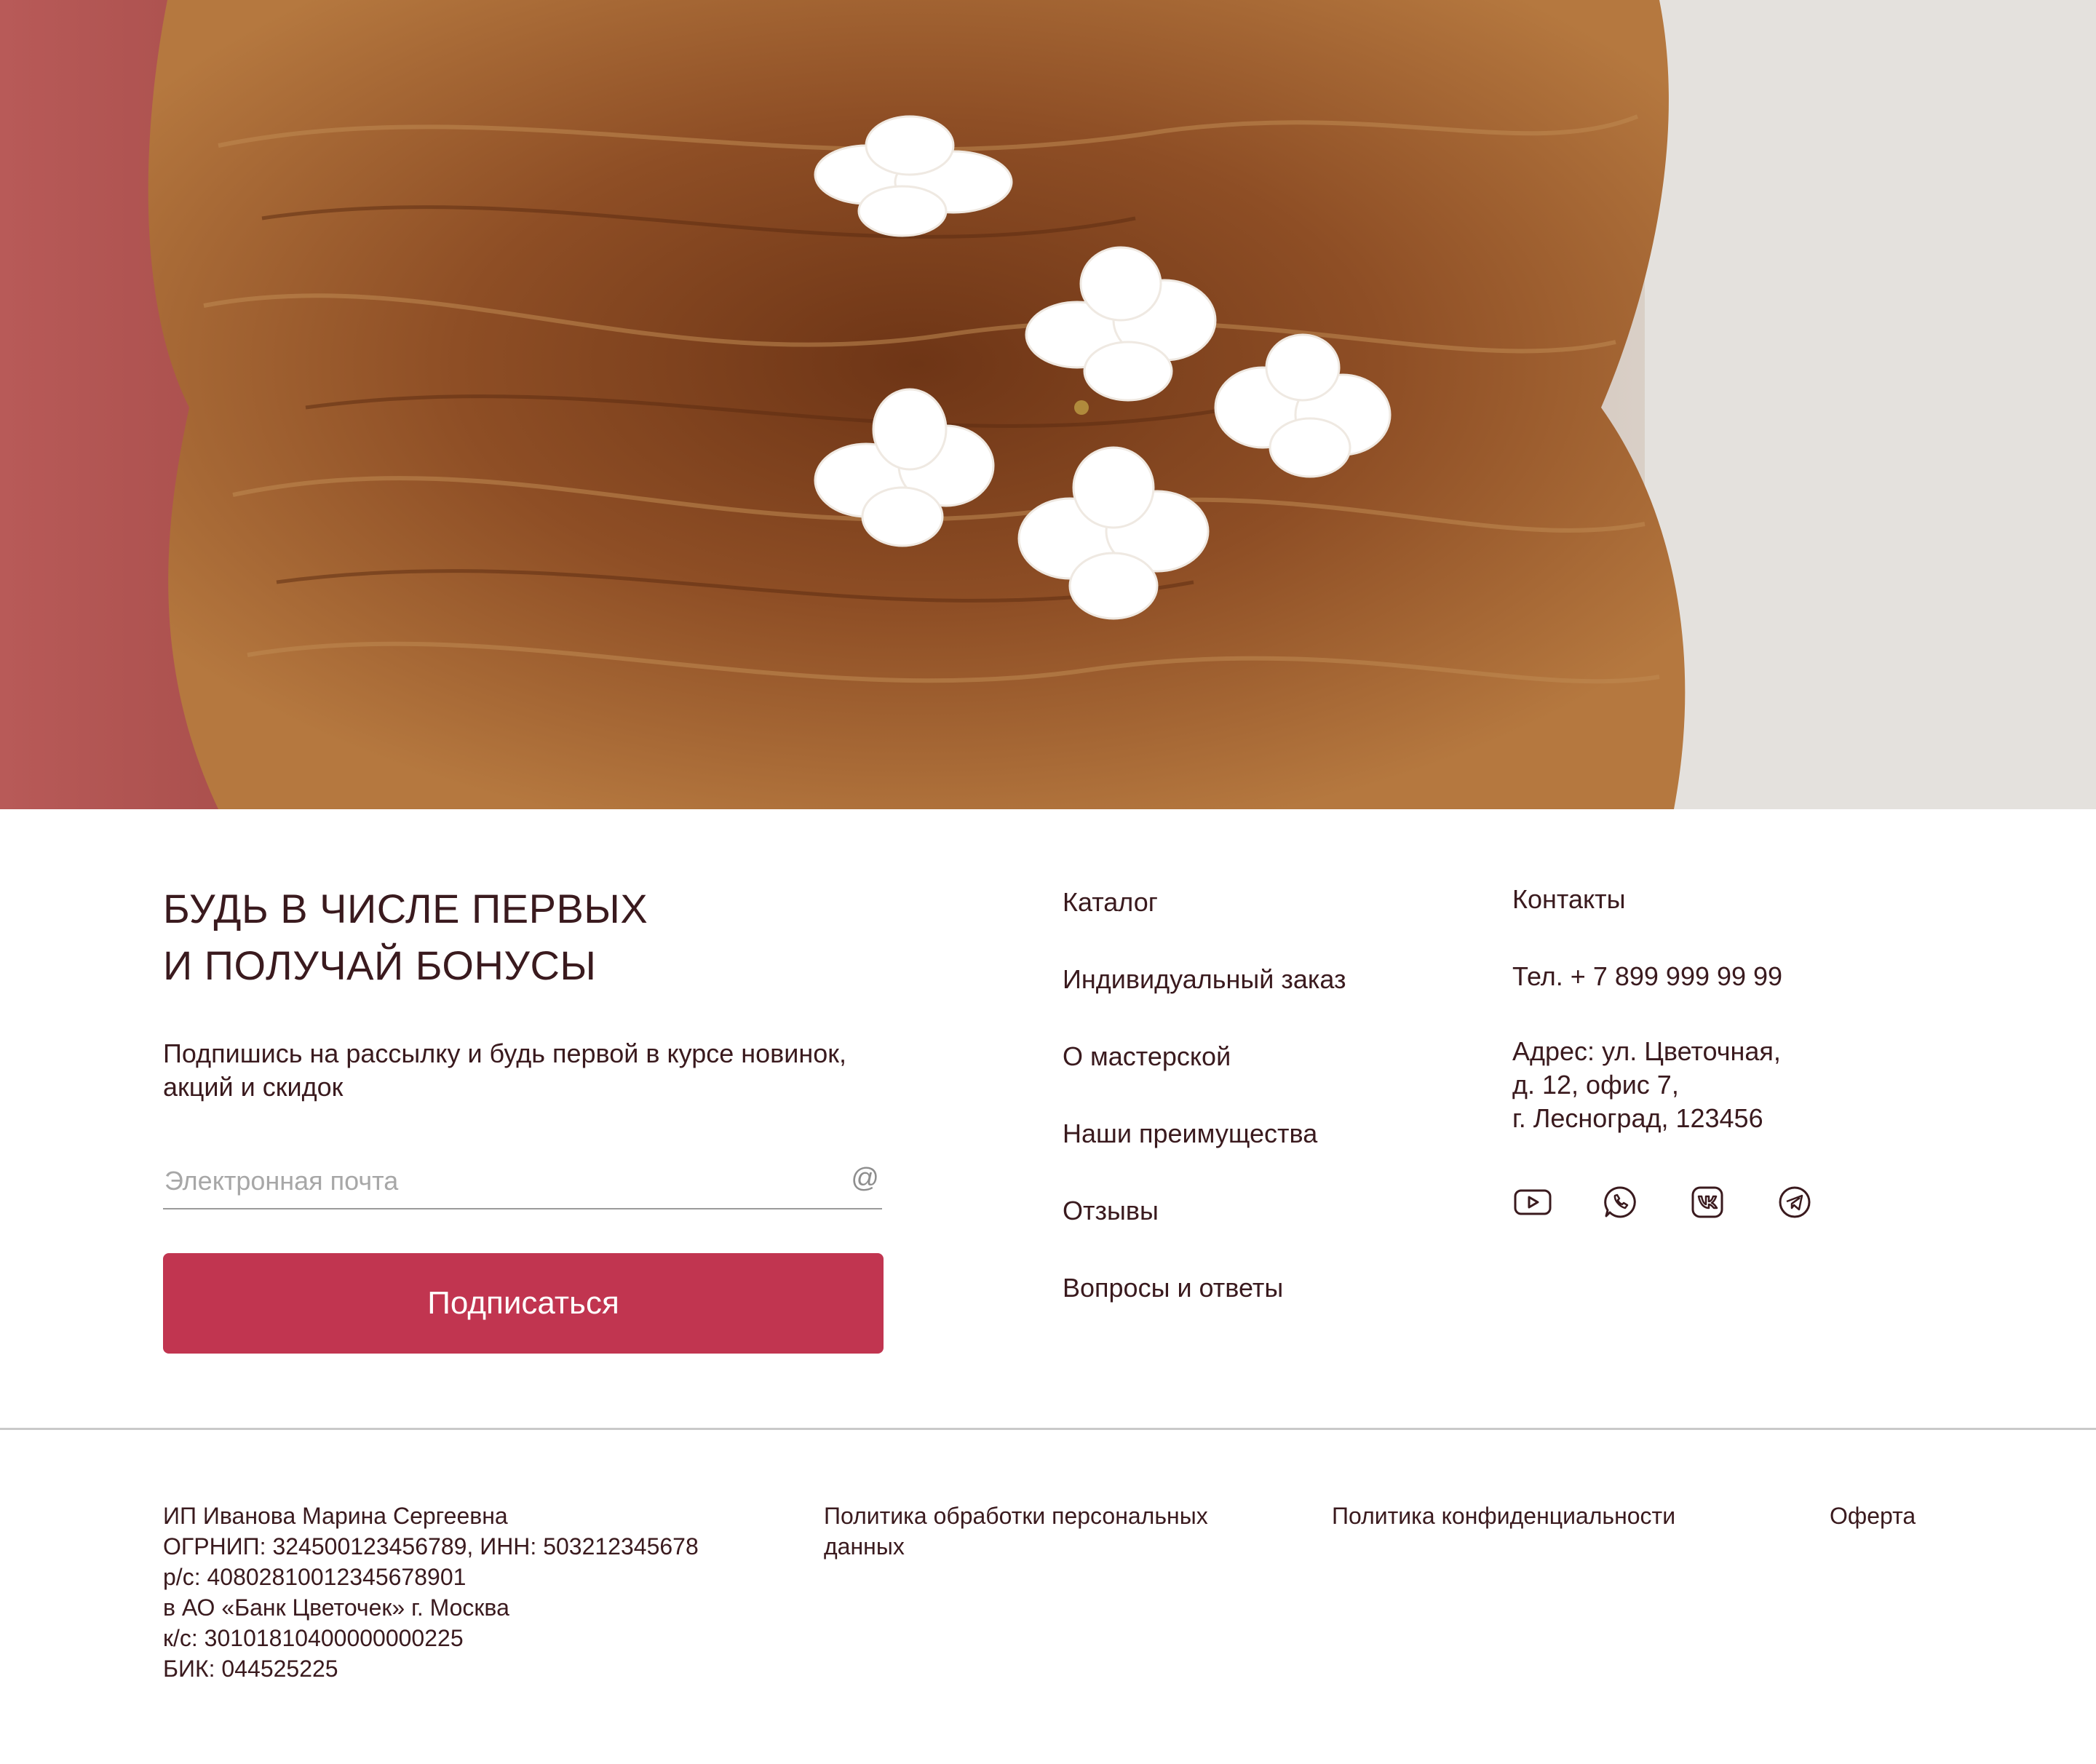 This screenshot has height=1764, width=2096. I want to click on email-field: @, so click(522, 1183).